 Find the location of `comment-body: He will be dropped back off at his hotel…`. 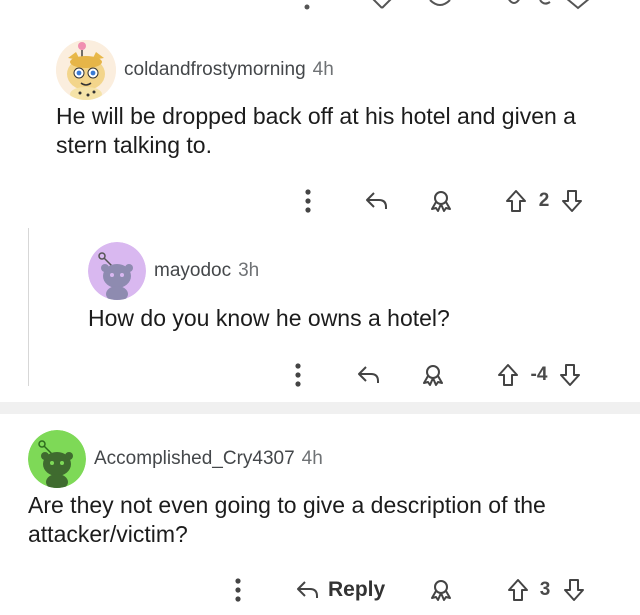

comment-body: He will be dropped back off at his hotel… is located at coordinates (316, 130).